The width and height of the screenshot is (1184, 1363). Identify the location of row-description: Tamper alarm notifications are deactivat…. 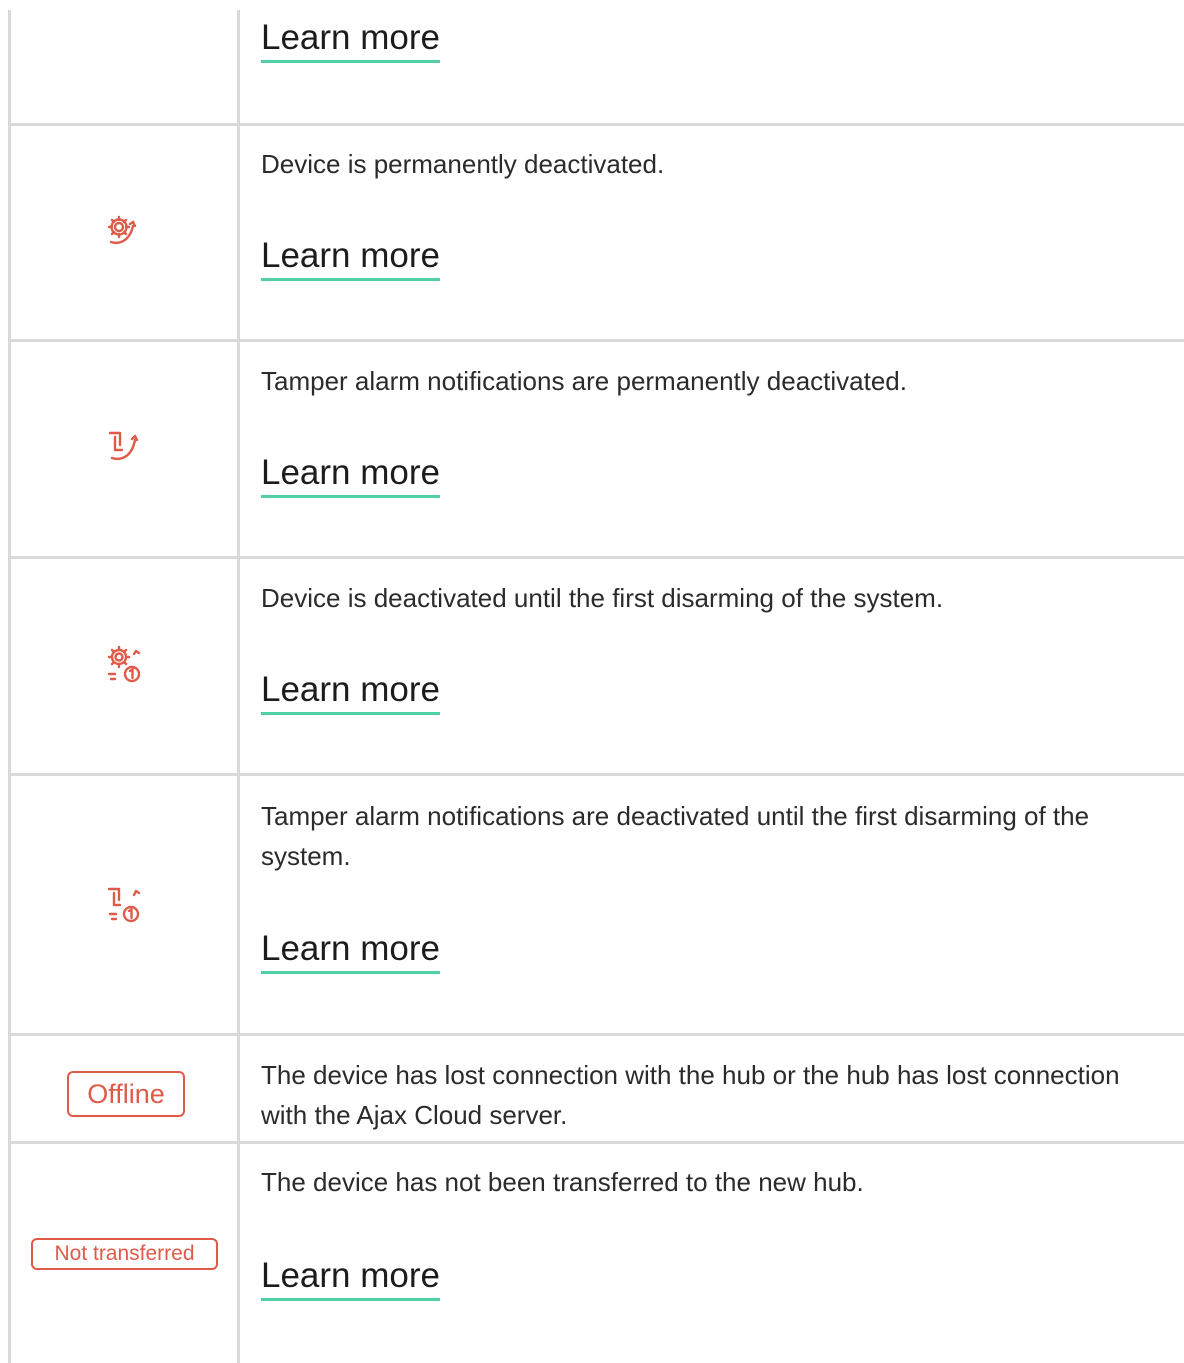
(675, 836).